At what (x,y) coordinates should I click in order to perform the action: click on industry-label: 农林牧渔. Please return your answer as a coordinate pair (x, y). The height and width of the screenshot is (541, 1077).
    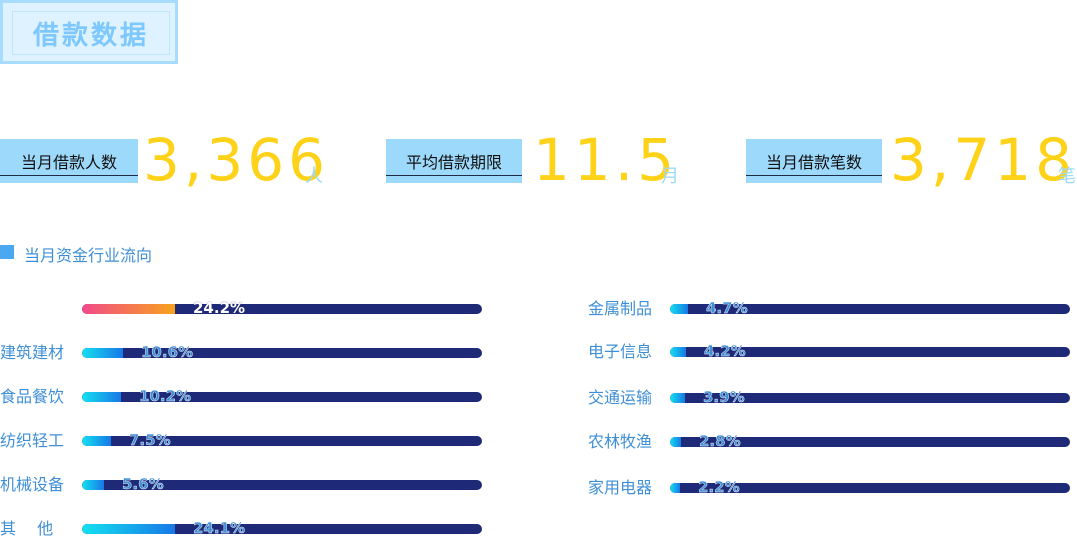
    Looking at the image, I should click on (620, 441).